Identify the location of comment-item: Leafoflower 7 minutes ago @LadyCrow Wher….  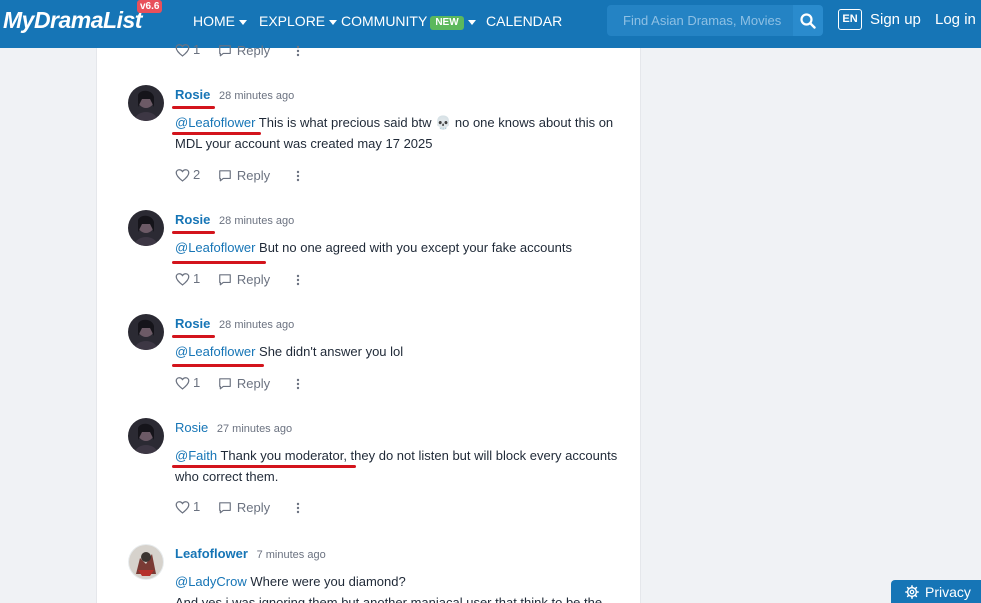
(368, 573).